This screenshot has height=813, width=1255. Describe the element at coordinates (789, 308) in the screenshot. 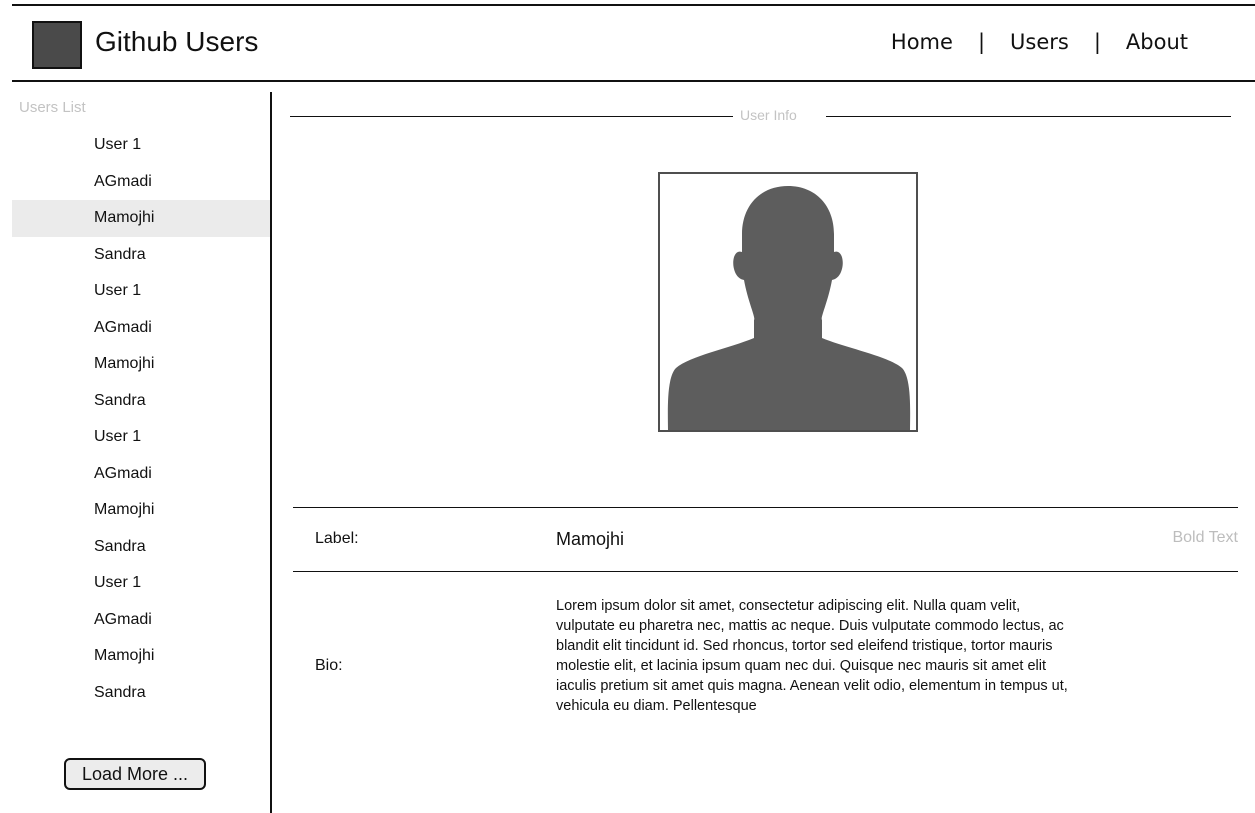

I see `user-silhouette-icon` at that location.